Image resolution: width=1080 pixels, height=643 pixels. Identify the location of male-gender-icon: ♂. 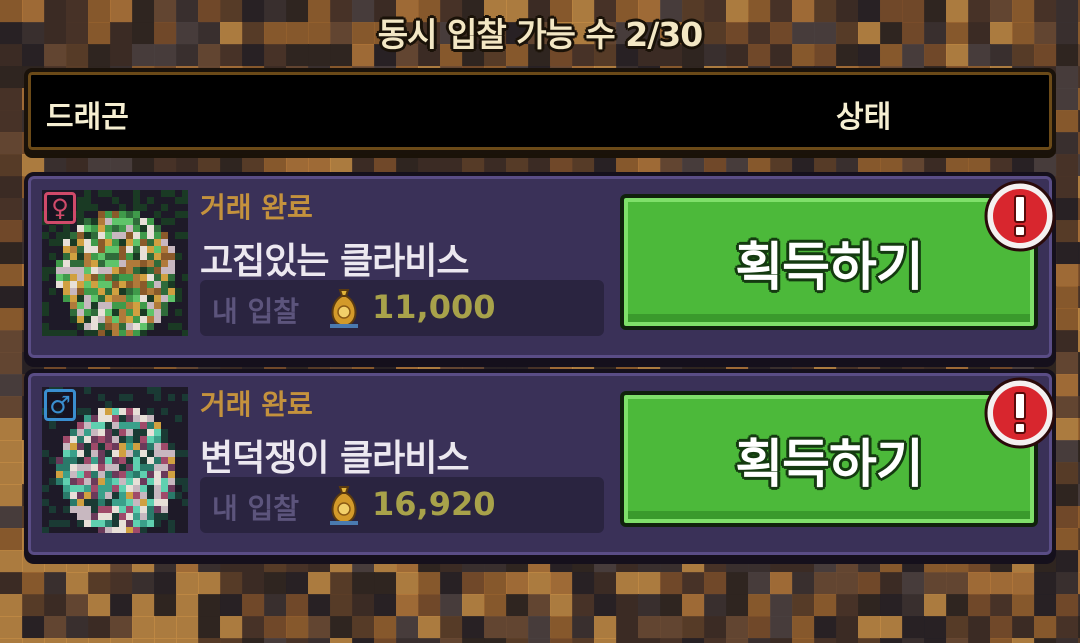
(60, 405).